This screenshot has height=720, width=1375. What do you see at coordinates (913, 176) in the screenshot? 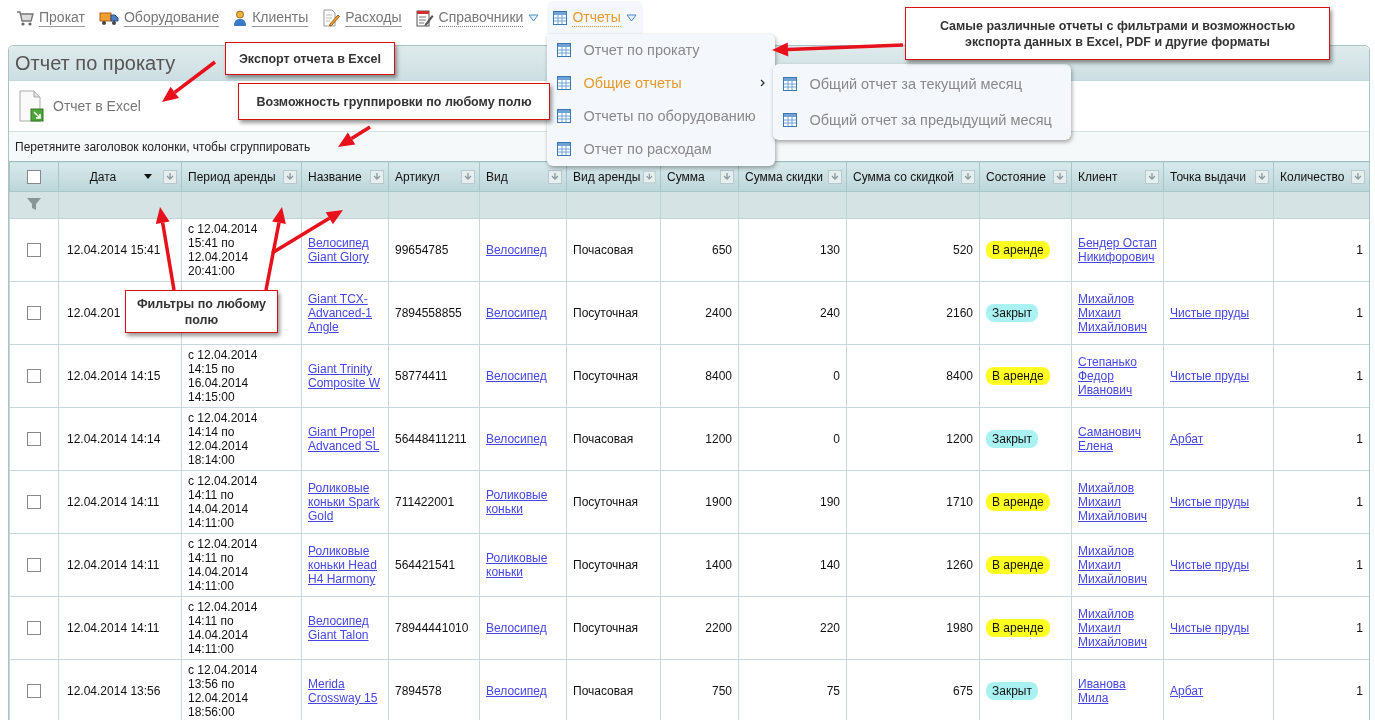
I see `column-header: Сумма со скидкой` at bounding box center [913, 176].